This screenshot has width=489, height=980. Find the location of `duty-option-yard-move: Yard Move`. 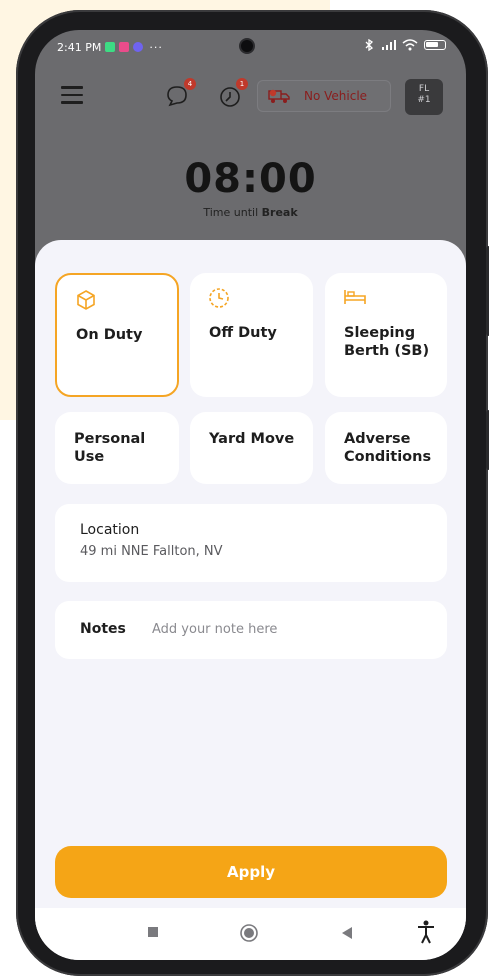

duty-option-yard-move: Yard Move is located at coordinates (251, 448).